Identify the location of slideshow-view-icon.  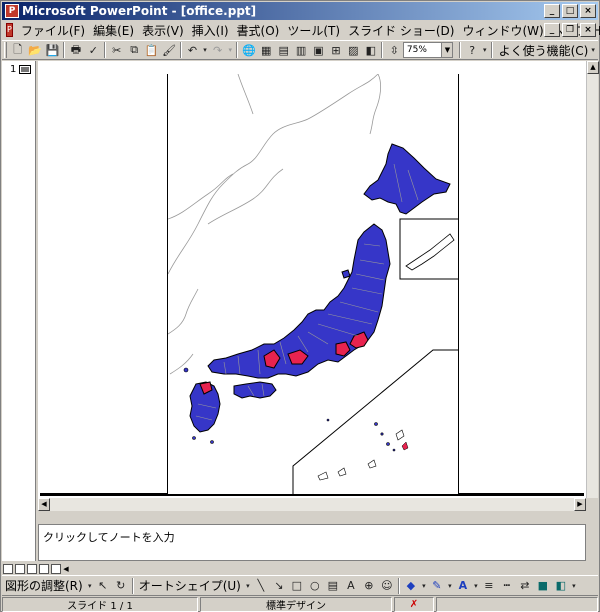
(56, 568).